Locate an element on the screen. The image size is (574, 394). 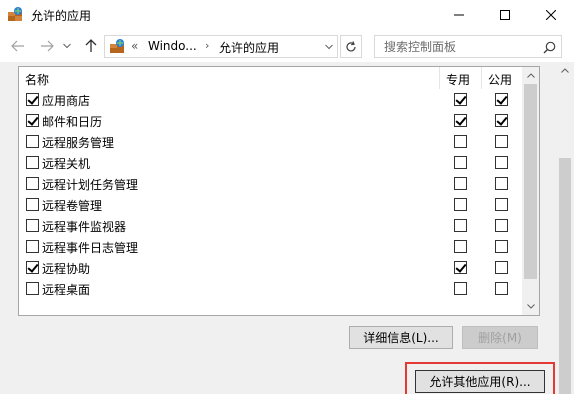
scroll-down-button is located at coordinates (530, 306).